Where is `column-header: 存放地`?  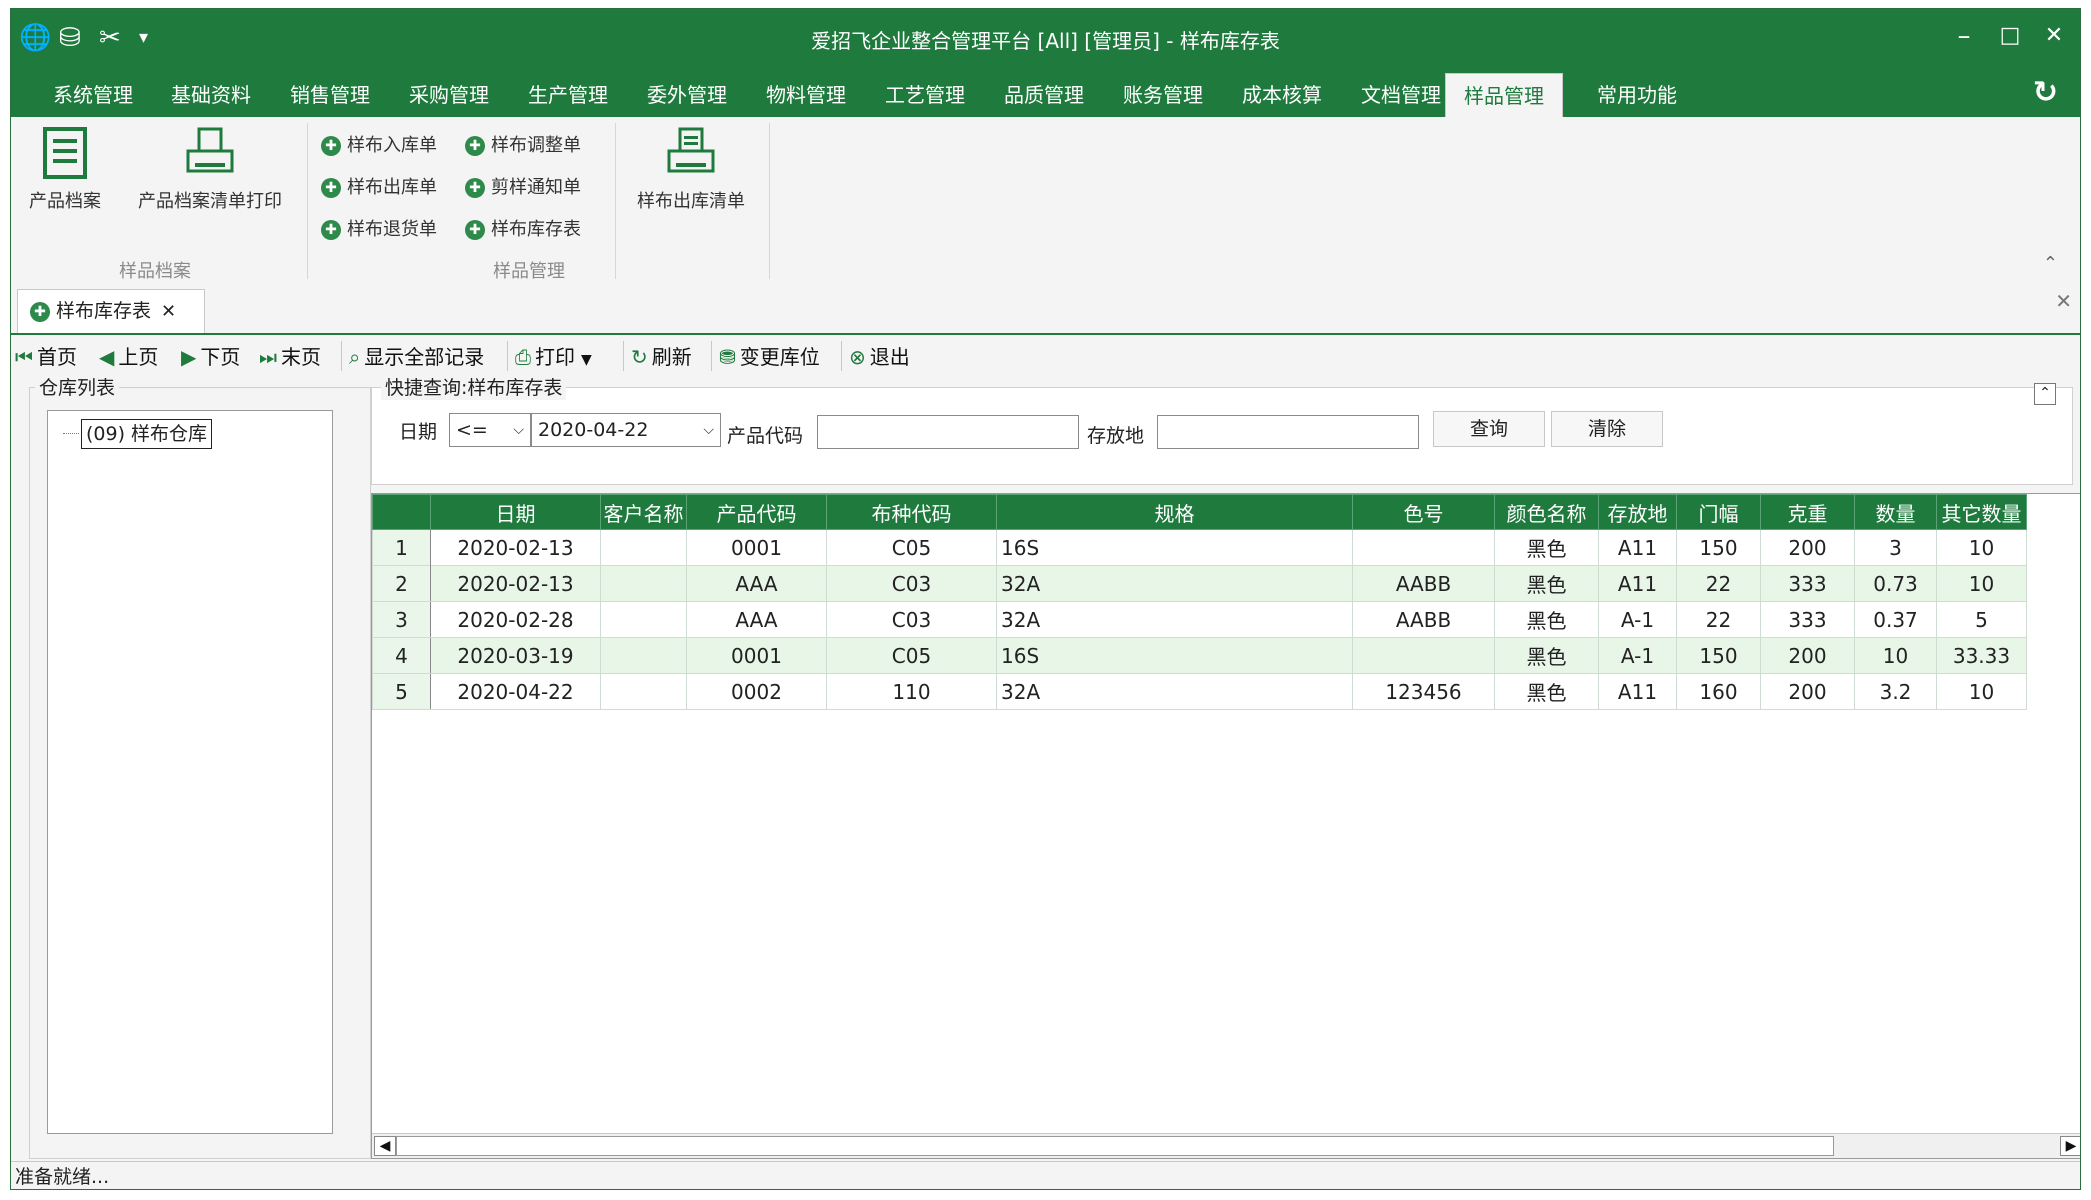 column-header: 存放地 is located at coordinates (1637, 512).